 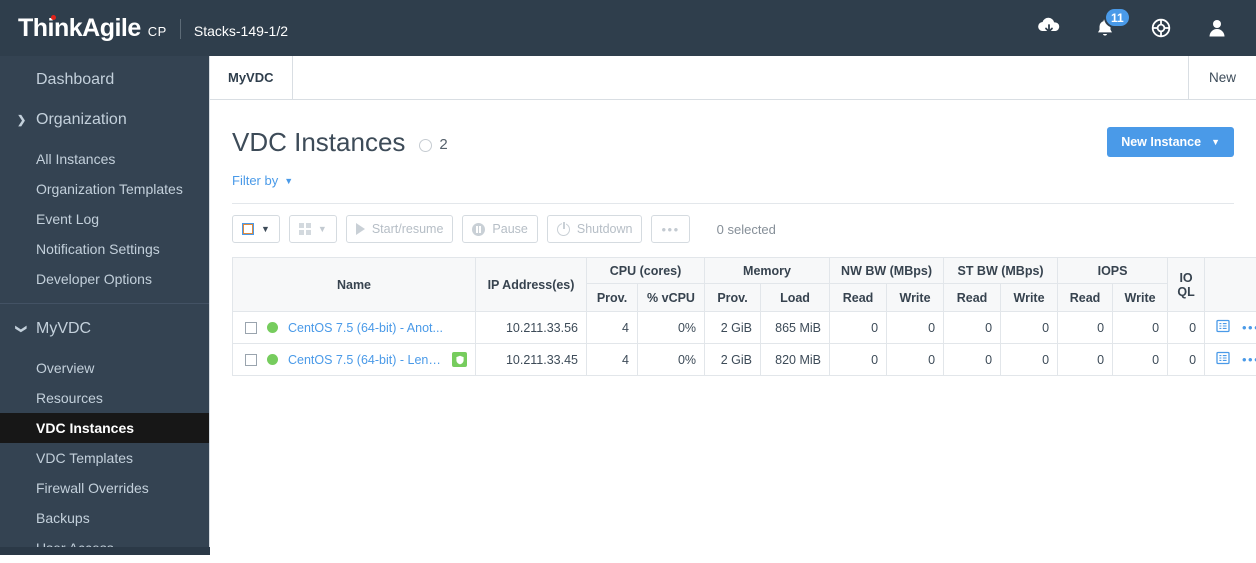 What do you see at coordinates (915, 297) in the screenshot?
I see `col-nw-write: Write` at bounding box center [915, 297].